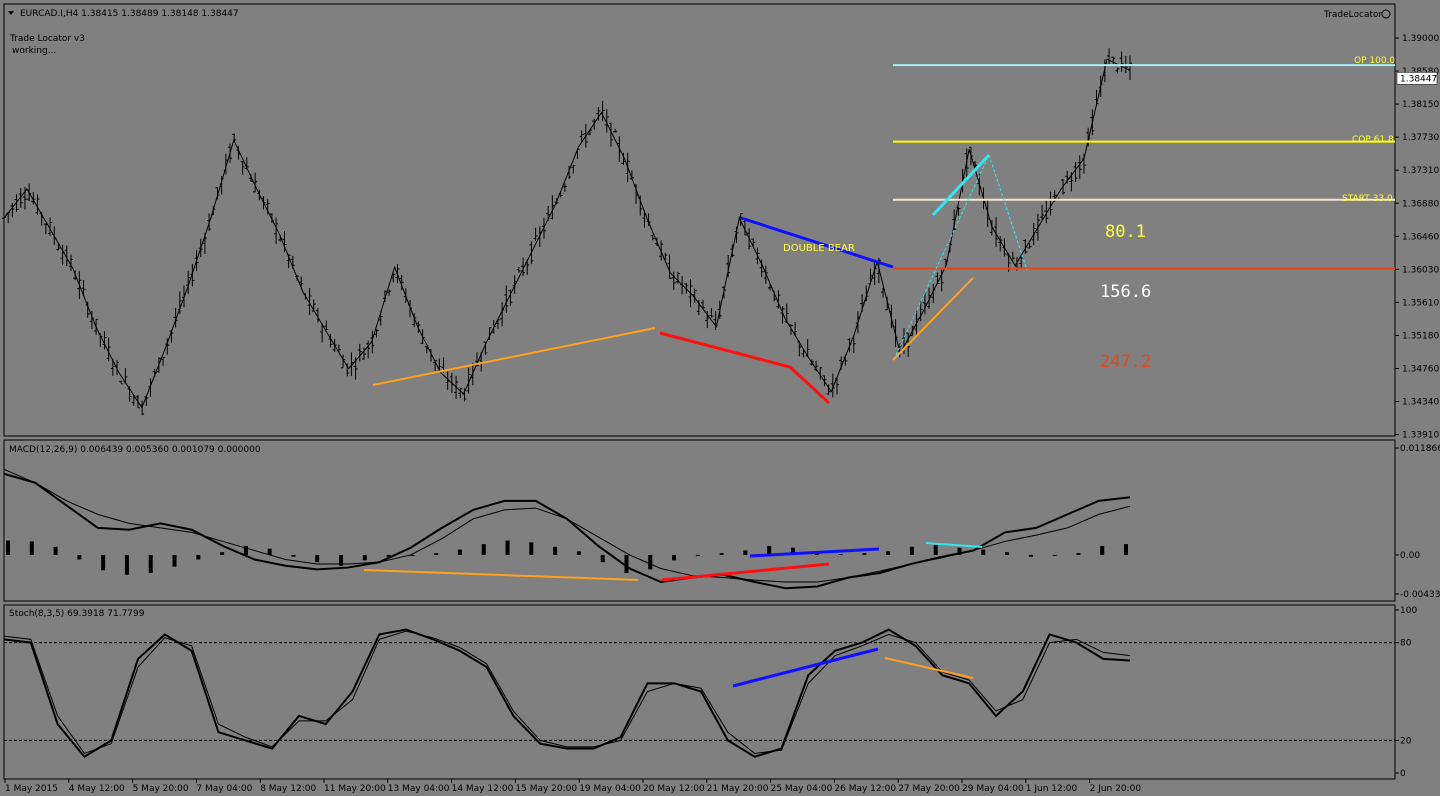 This screenshot has height=796, width=1440. I want to click on price-tick-label: 1.35610, so click(1420, 303).